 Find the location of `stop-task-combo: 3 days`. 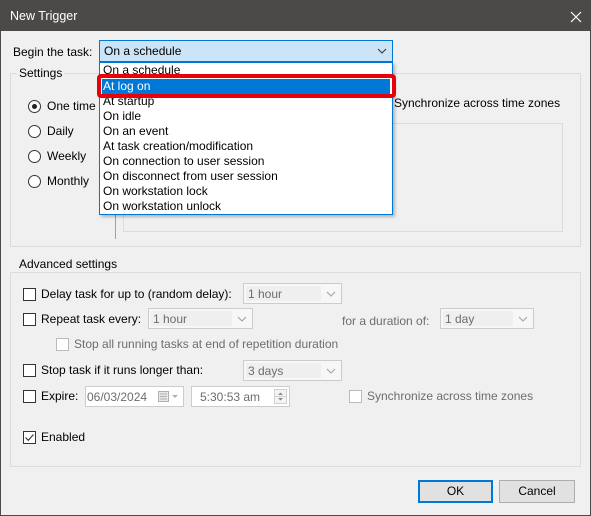

stop-task-combo: 3 days is located at coordinates (292, 370).